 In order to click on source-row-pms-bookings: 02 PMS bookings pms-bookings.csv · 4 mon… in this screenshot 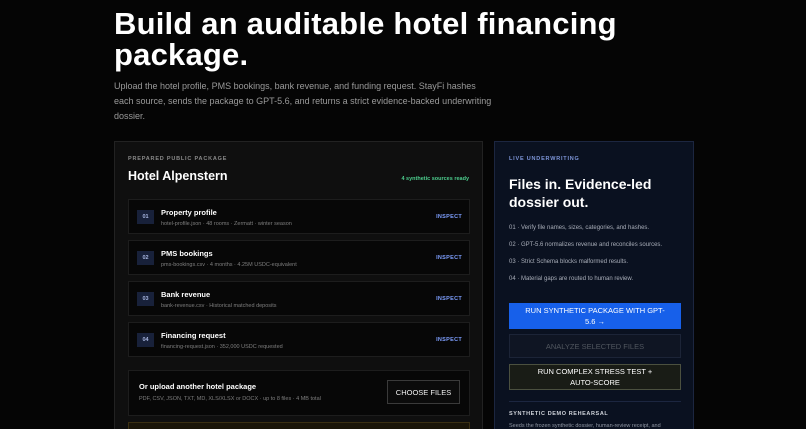, I will do `click(299, 257)`.